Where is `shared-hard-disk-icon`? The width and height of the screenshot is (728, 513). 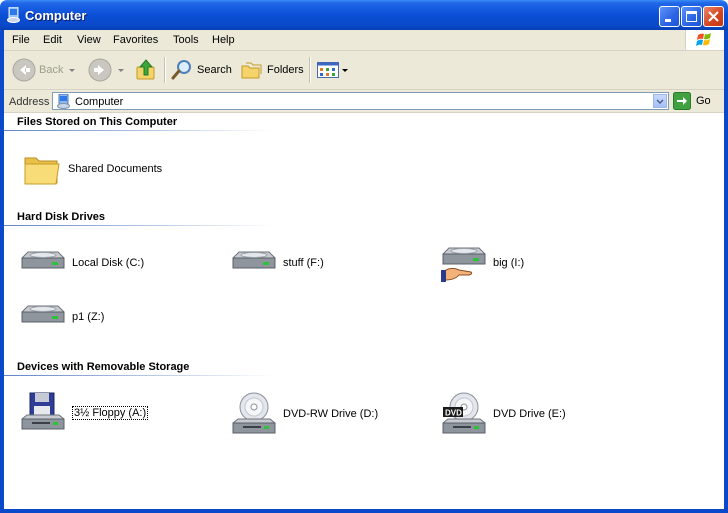 shared-hard-disk-icon is located at coordinates (463, 264).